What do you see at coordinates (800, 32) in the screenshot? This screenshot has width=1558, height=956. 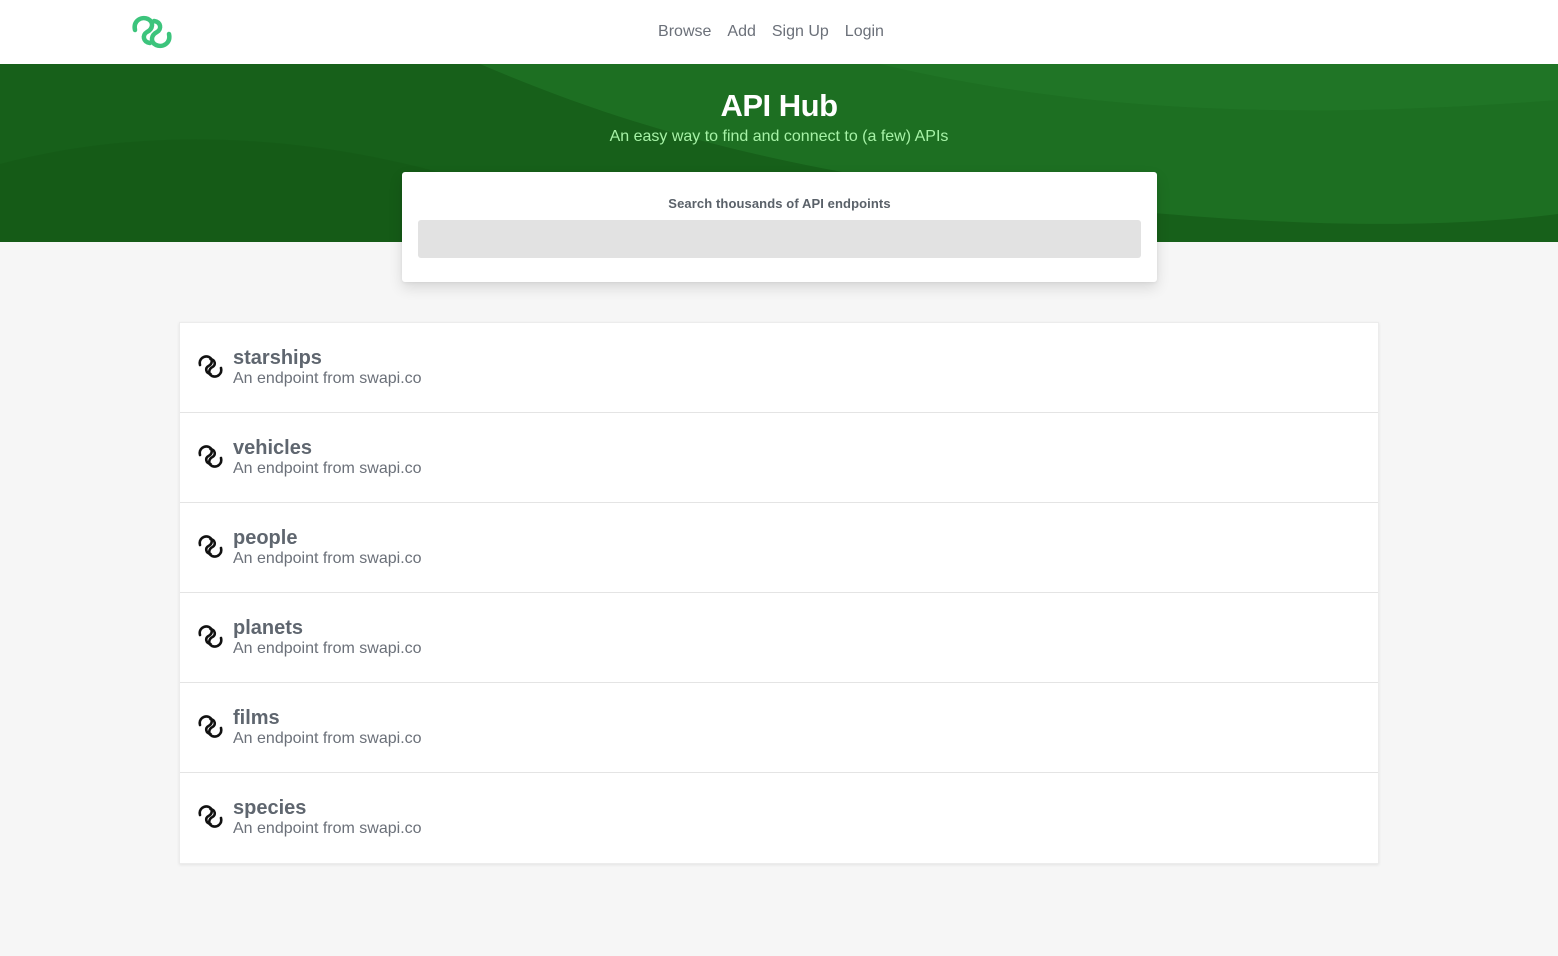 I see `nav-signup-link: Sign Up` at bounding box center [800, 32].